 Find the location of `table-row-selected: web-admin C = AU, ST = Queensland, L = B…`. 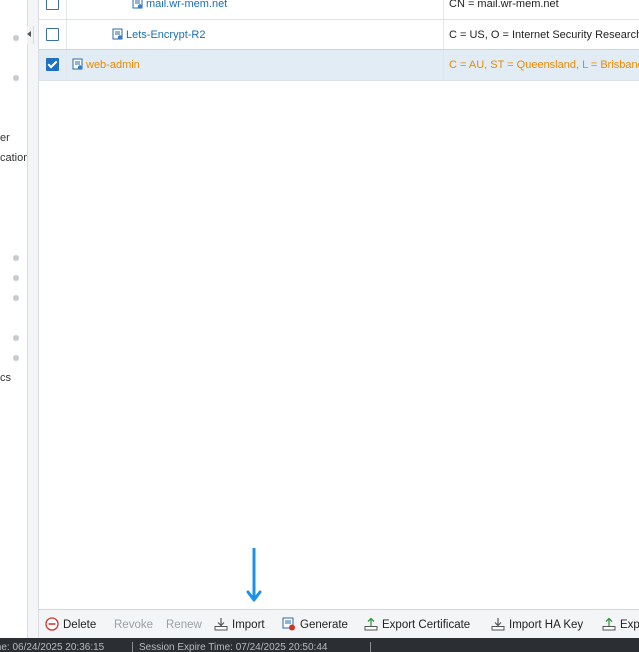

table-row-selected: web-admin C = AU, ST = Queensland, L = B… is located at coordinates (339, 65).